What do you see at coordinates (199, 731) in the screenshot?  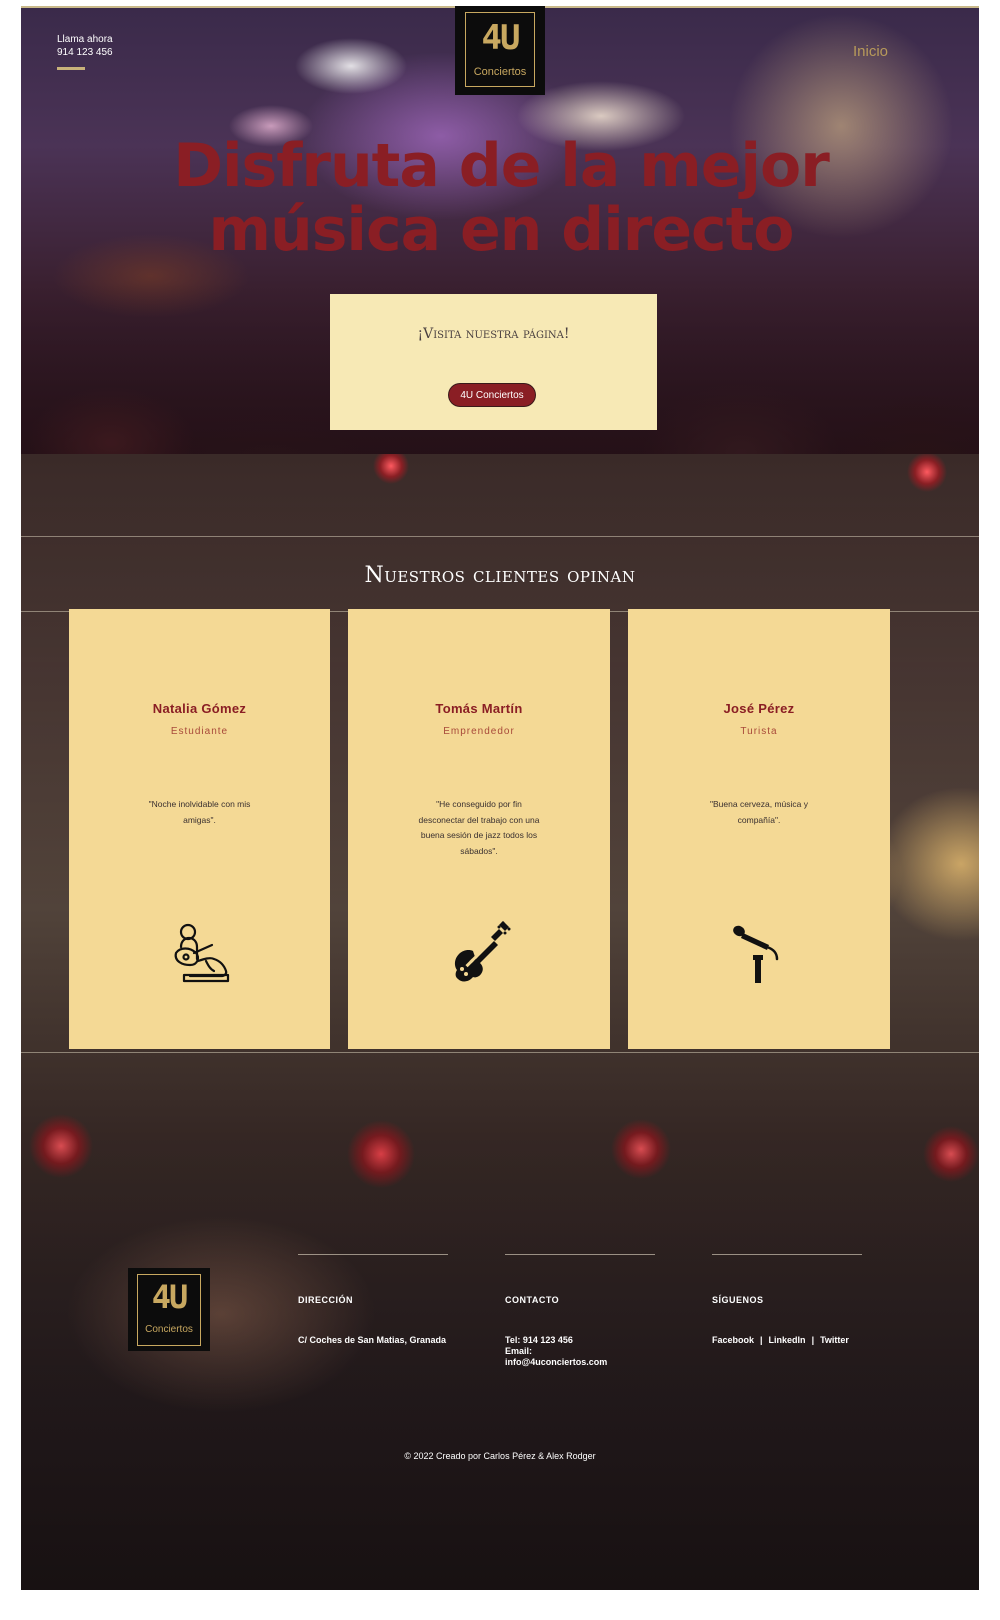 I see `testimonial-role: Estudiante` at bounding box center [199, 731].